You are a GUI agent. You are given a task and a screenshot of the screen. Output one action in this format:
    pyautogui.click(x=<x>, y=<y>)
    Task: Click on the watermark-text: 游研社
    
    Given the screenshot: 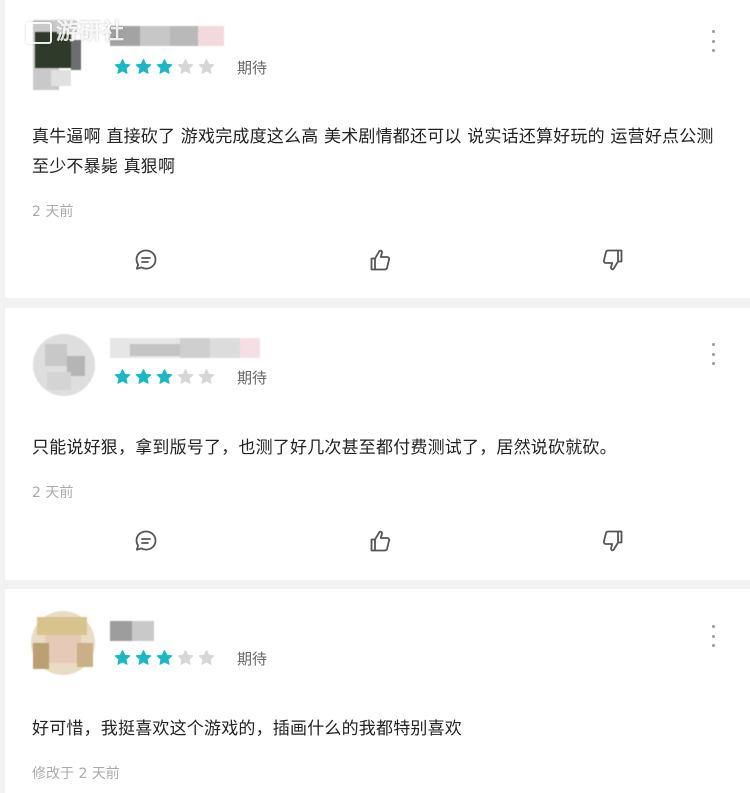 What is the action you would take?
    pyautogui.click(x=91, y=32)
    